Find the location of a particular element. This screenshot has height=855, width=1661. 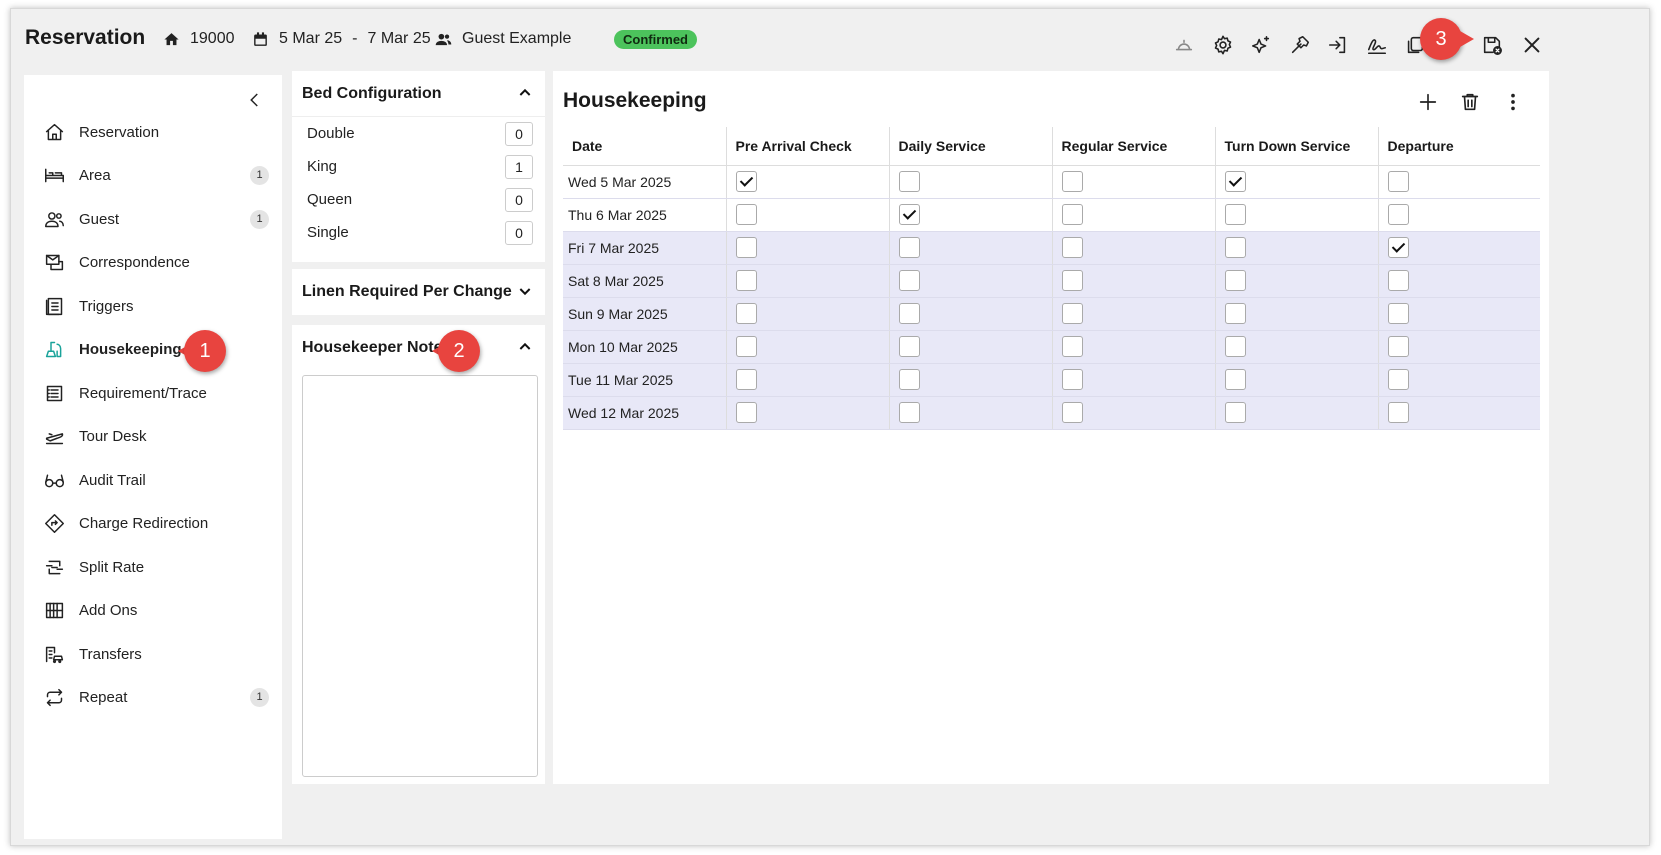

delete-button is located at coordinates (1470, 102).